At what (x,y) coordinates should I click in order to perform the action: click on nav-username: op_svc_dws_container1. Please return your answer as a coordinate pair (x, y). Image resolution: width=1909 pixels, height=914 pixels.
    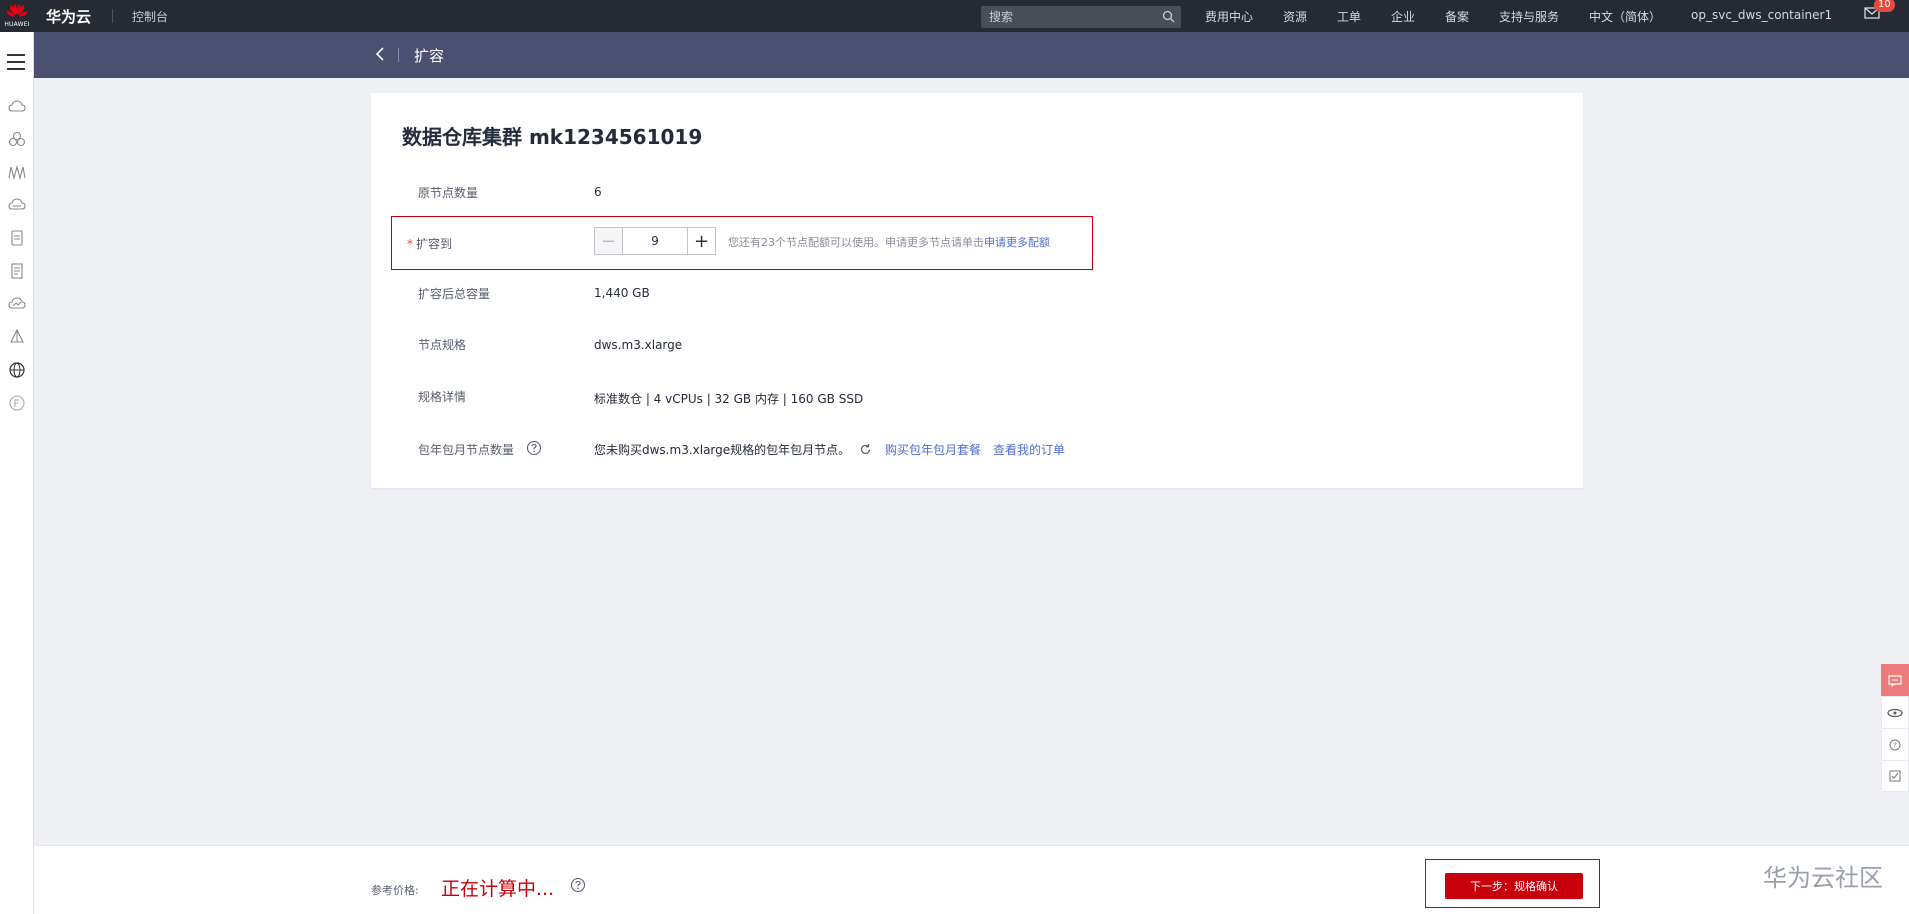
    Looking at the image, I should click on (1761, 15).